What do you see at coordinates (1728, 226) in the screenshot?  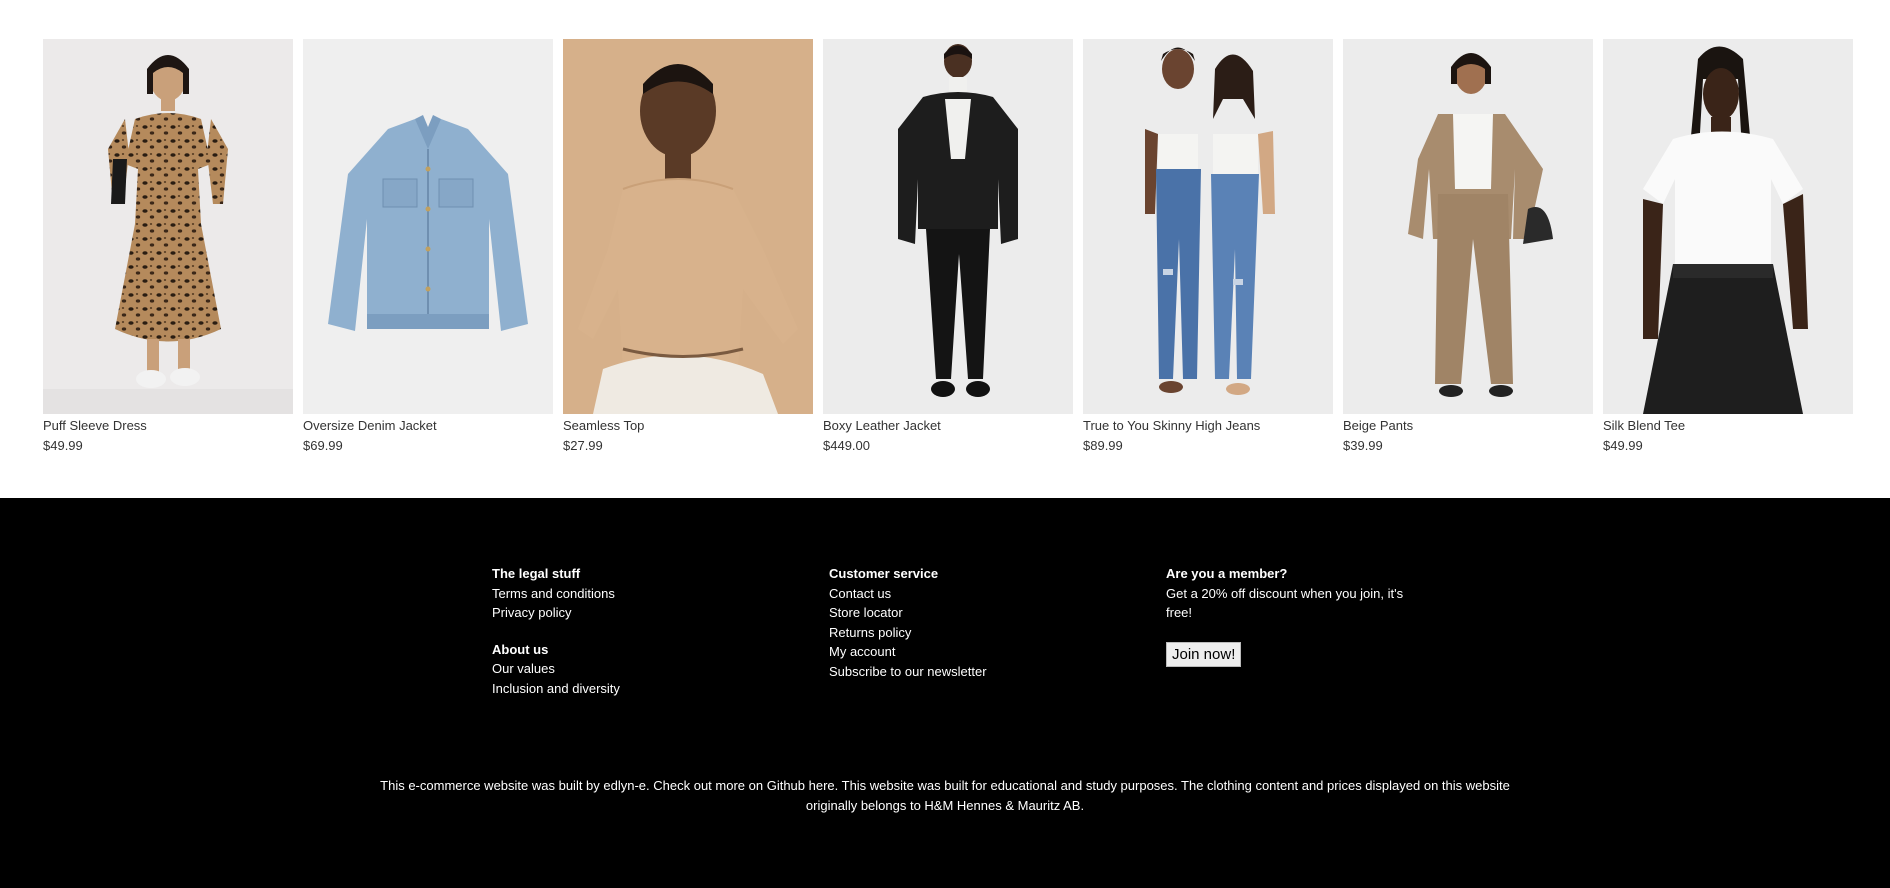 I see `product-image-silk-tee` at bounding box center [1728, 226].